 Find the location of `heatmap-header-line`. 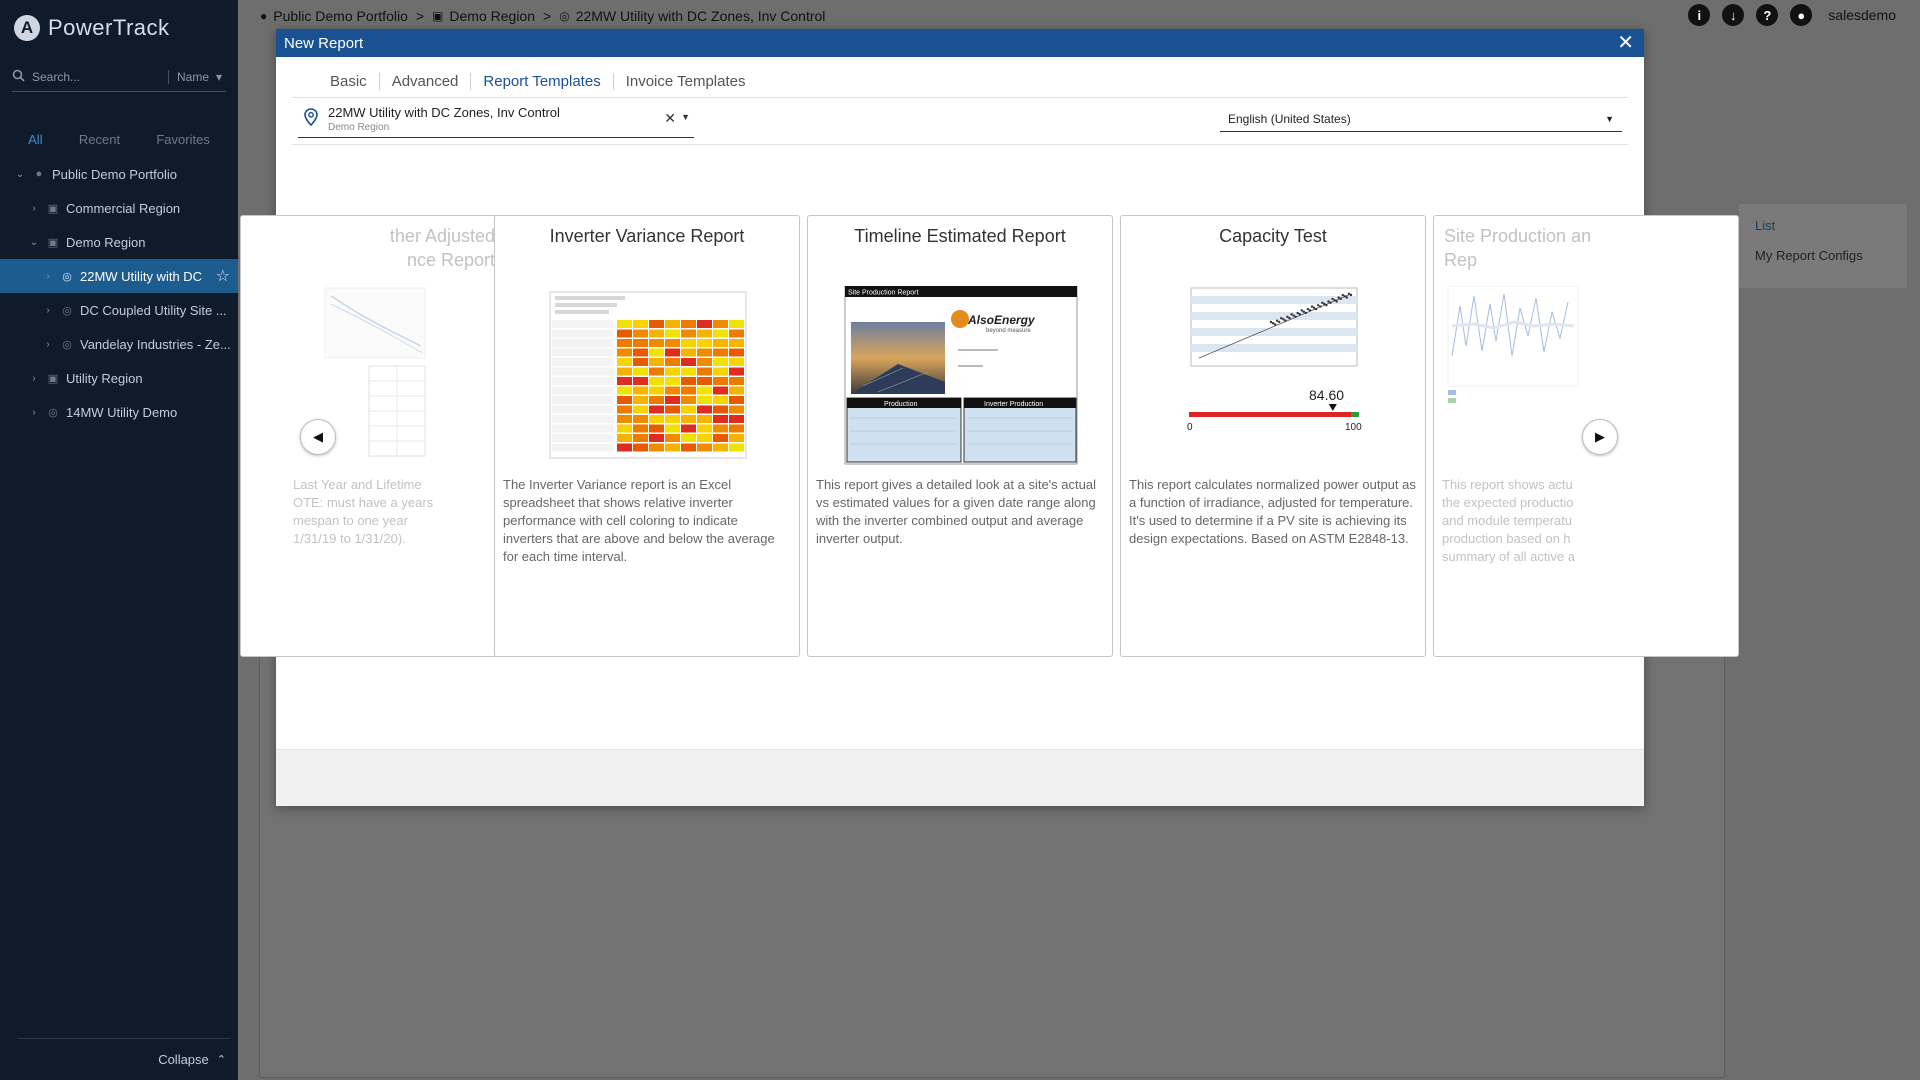

heatmap-header-line is located at coordinates (590, 298).